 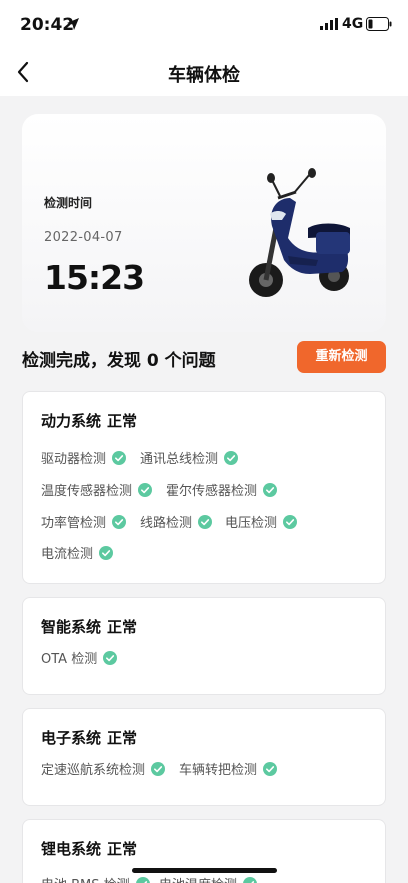 I want to click on check-item: 温度传感器检测, so click(x=97, y=489).